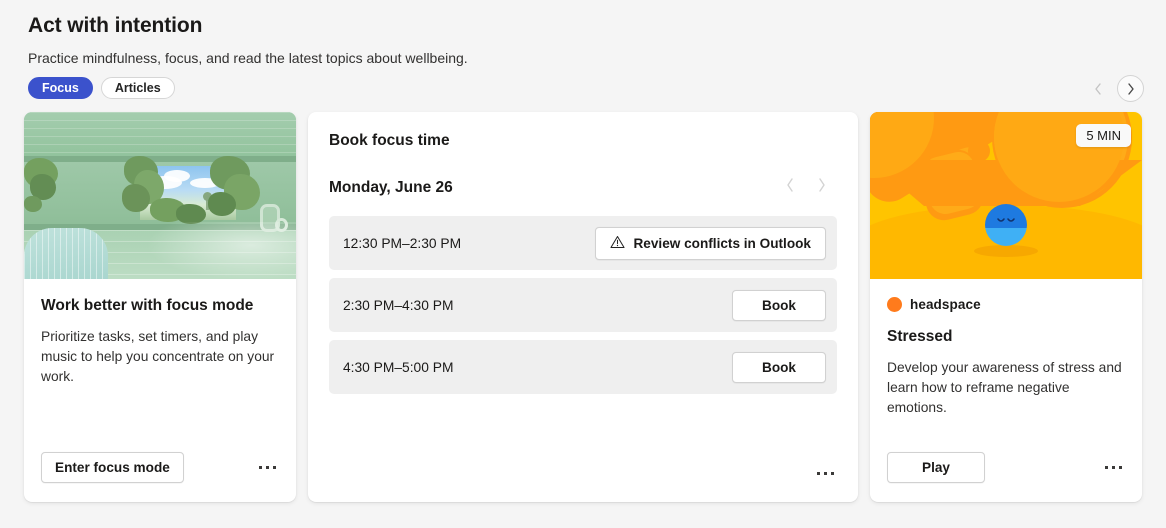 This screenshot has height=528, width=1166. Describe the element at coordinates (618, 243) in the screenshot. I see `warning-icon` at that location.